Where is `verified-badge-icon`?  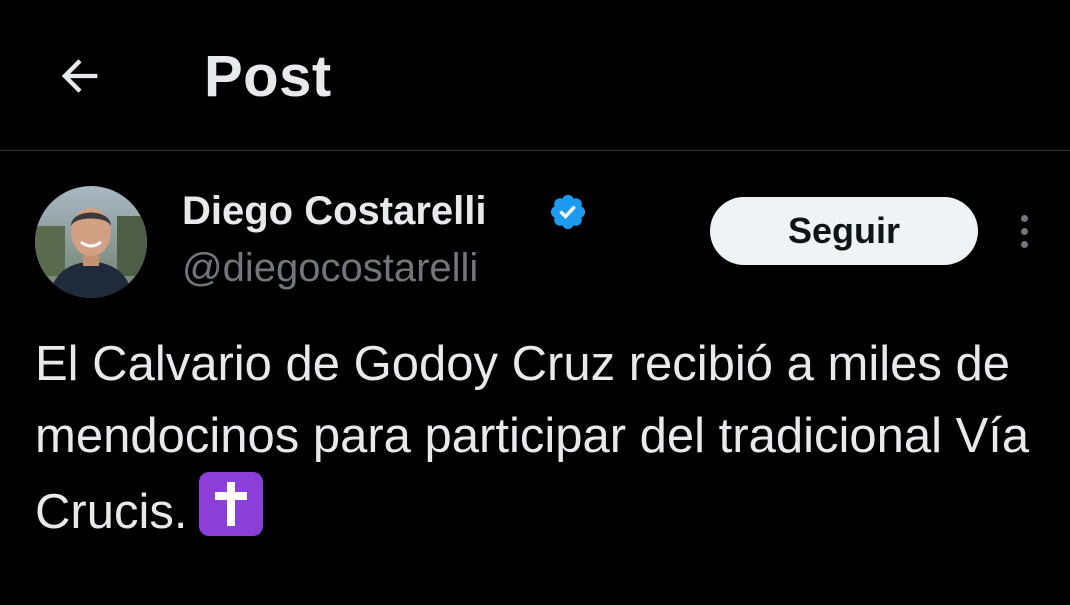
verified-badge-icon is located at coordinates (568, 212).